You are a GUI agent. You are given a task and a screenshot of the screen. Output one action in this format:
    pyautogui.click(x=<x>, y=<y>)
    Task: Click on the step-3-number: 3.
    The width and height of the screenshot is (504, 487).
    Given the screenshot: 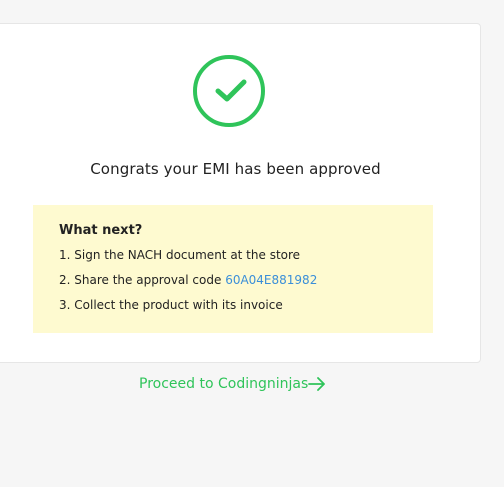 What is the action you would take?
    pyautogui.click(x=67, y=305)
    